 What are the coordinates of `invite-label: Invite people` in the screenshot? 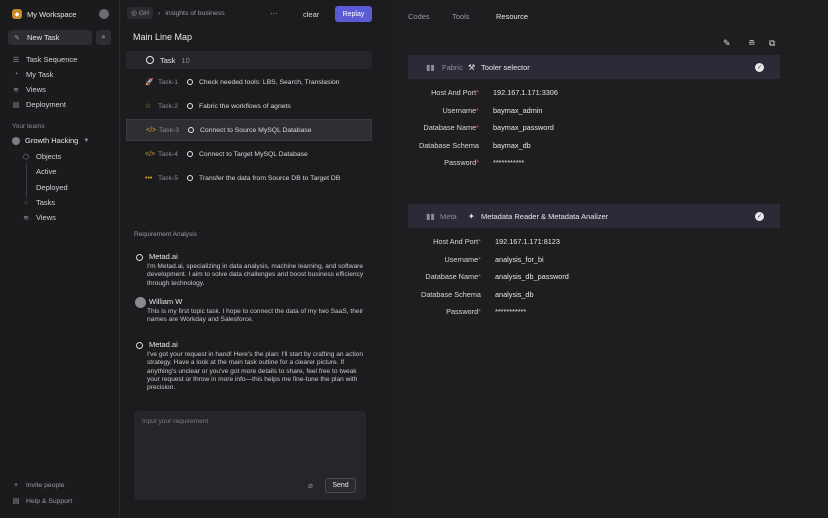 It's located at (45, 485).